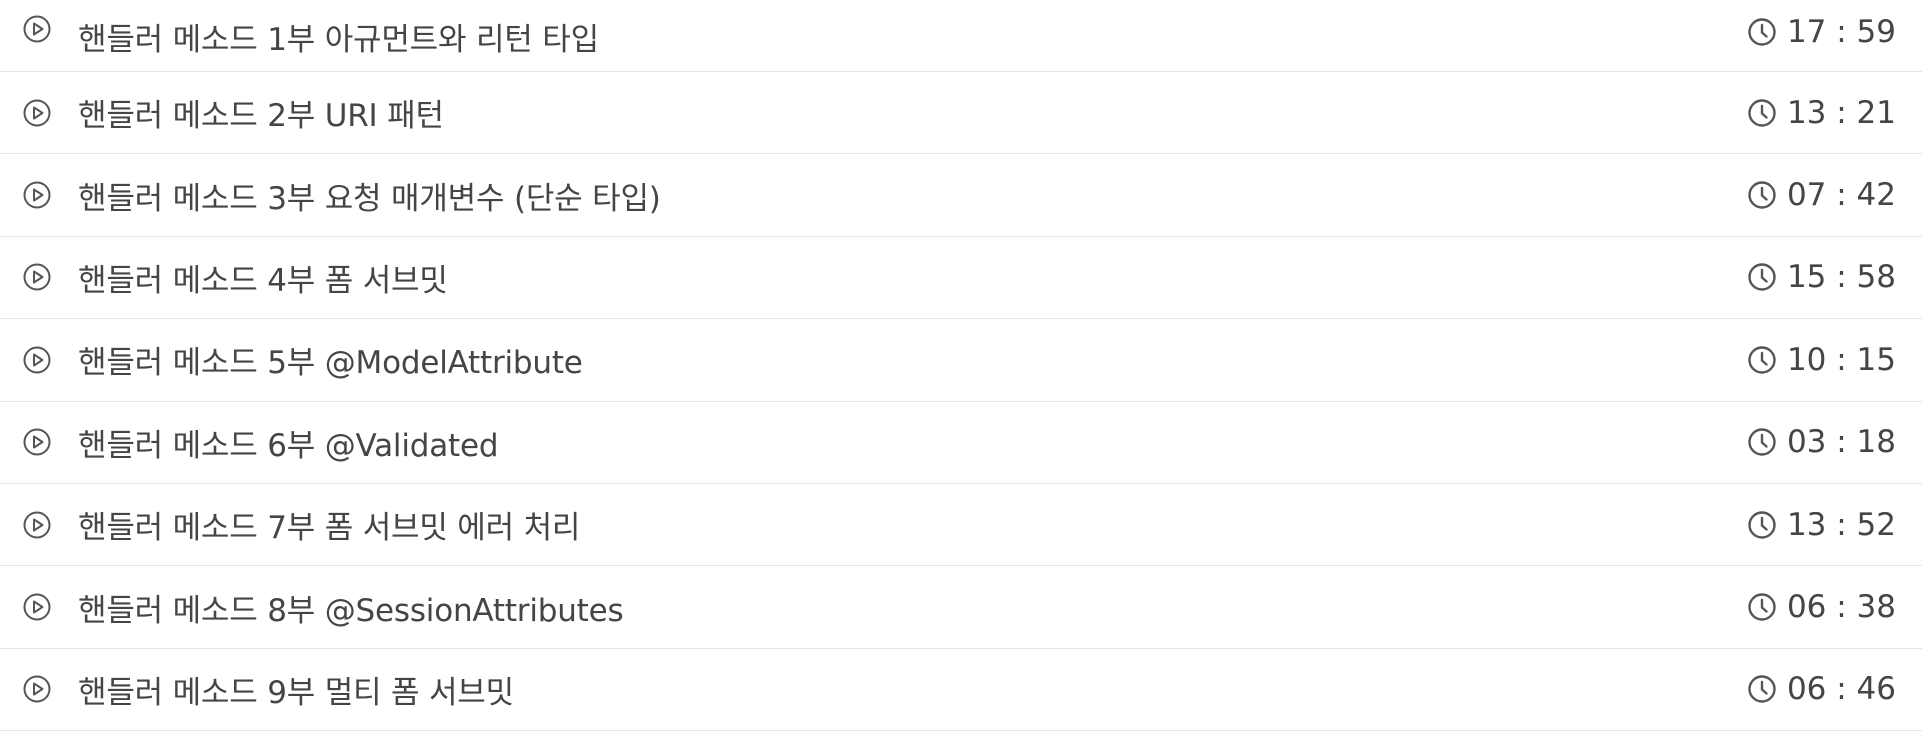 The height and width of the screenshot is (742, 1922). I want to click on duration-text: 13 : 21, so click(1841, 112).